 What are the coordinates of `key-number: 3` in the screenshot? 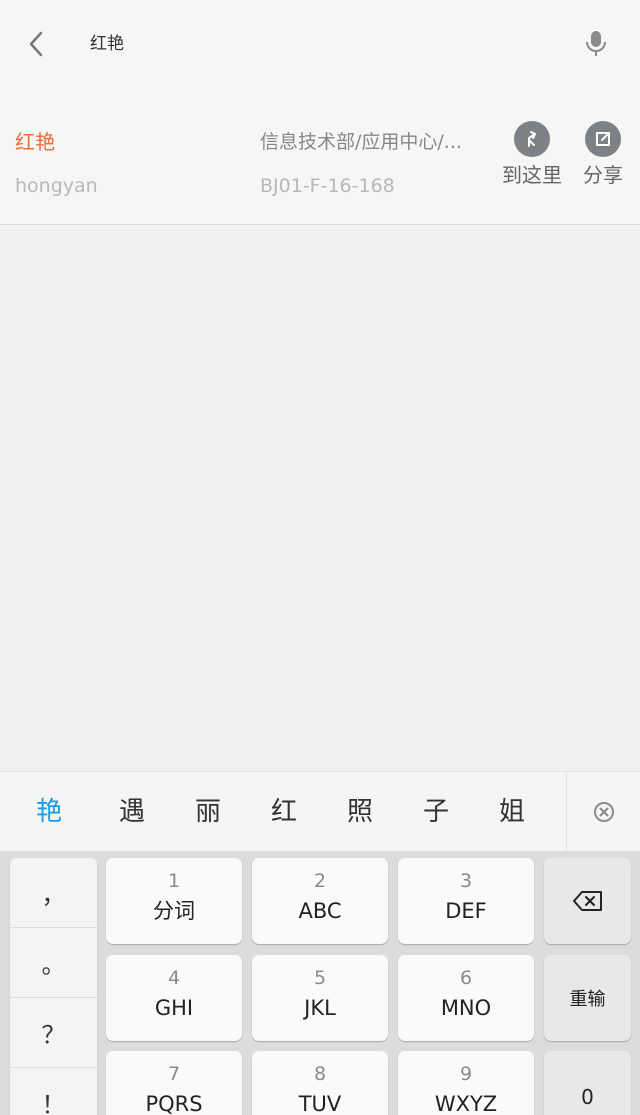 It's located at (466, 881).